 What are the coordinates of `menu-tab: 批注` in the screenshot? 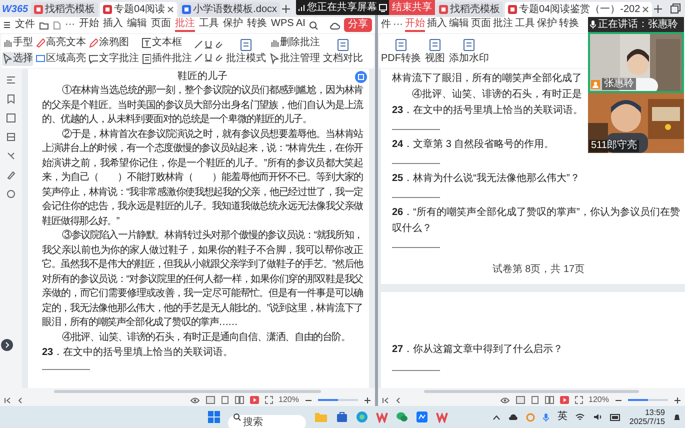 It's located at (503, 25).